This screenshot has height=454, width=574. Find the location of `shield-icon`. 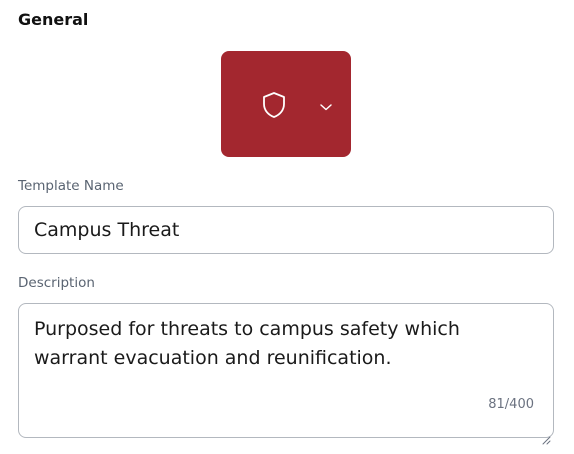

shield-icon is located at coordinates (274, 105).